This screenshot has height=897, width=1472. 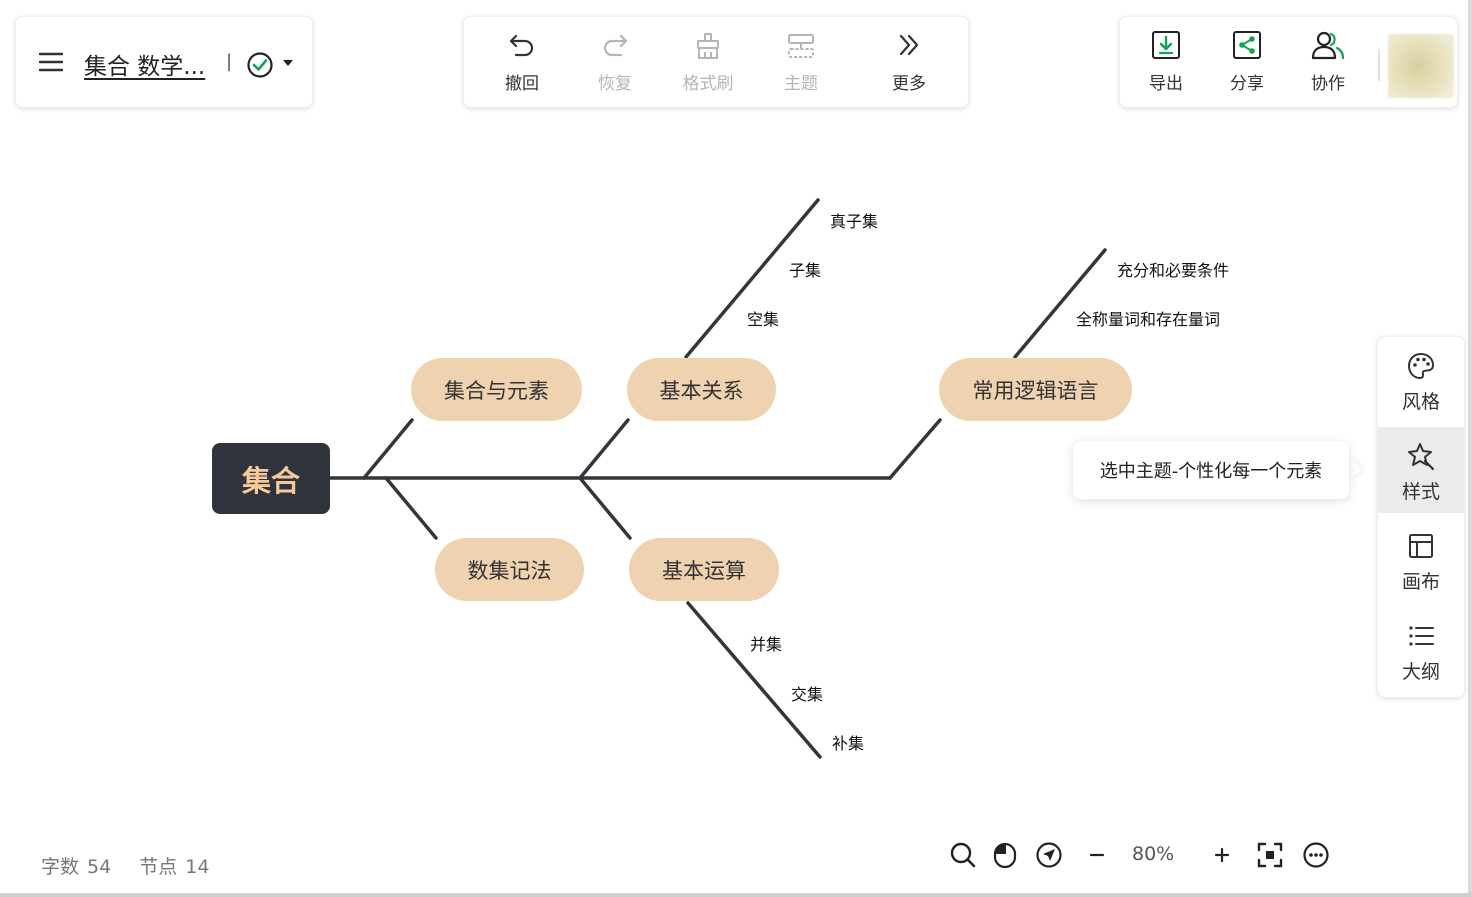 What do you see at coordinates (615, 45) in the screenshot?
I see `redo-icon` at bounding box center [615, 45].